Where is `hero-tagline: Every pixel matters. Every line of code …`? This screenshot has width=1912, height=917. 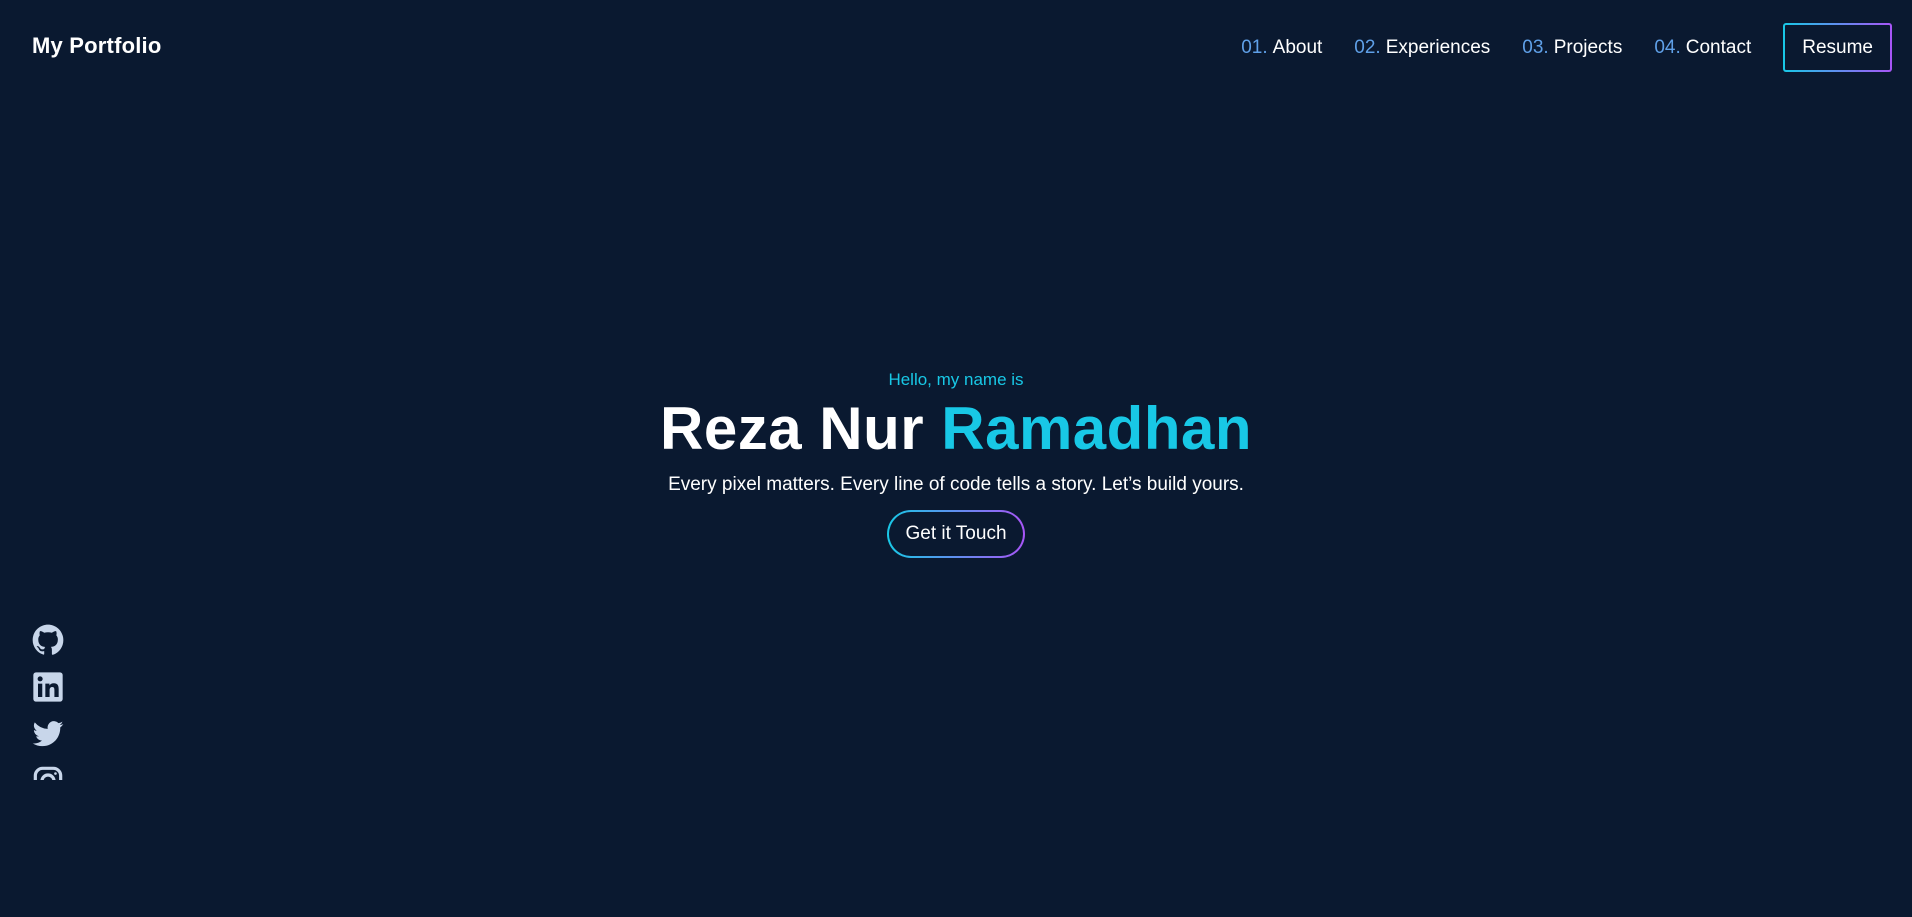
hero-tagline: Every pixel matters. Every line of code … is located at coordinates (956, 484).